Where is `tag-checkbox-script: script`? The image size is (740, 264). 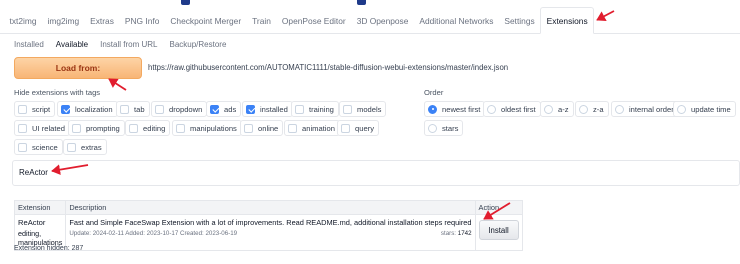
tag-checkbox-script: script is located at coordinates (35, 109).